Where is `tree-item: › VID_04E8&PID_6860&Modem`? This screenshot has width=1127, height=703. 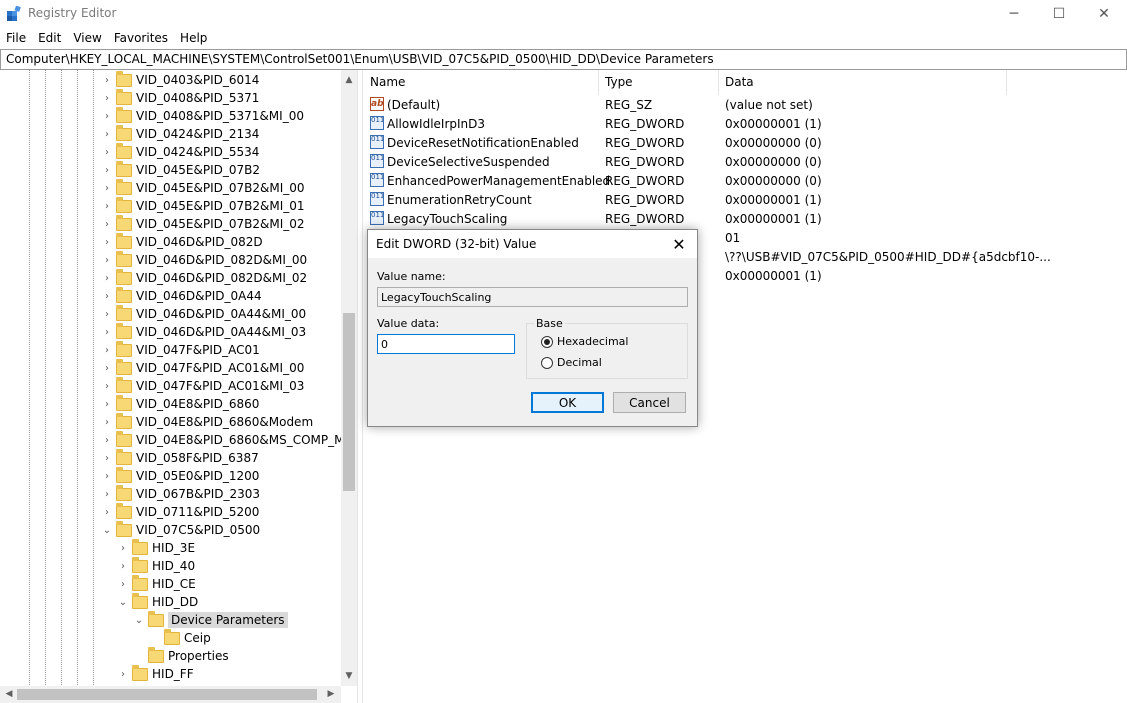
tree-item: › VID_04E8&PID_6860&Modem is located at coordinates (207, 421).